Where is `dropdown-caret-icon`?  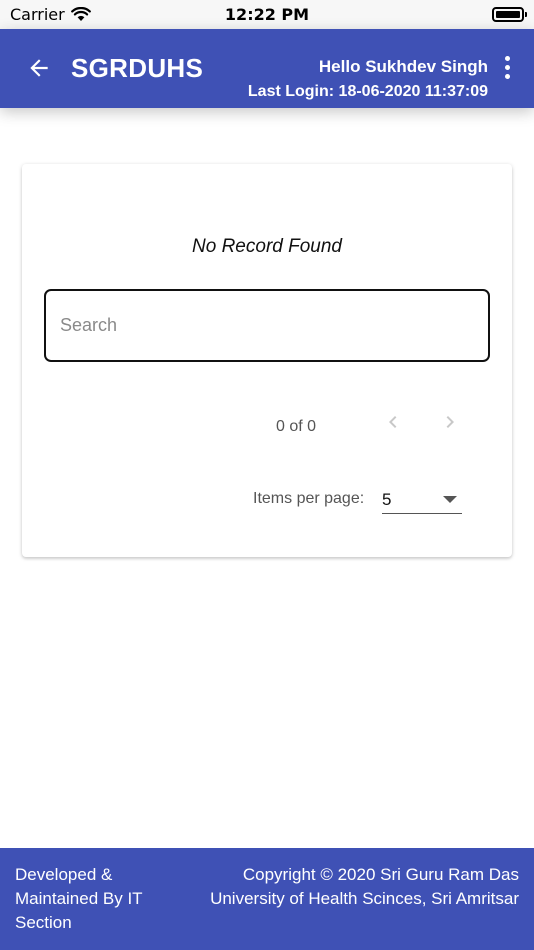
dropdown-caret-icon is located at coordinates (450, 499).